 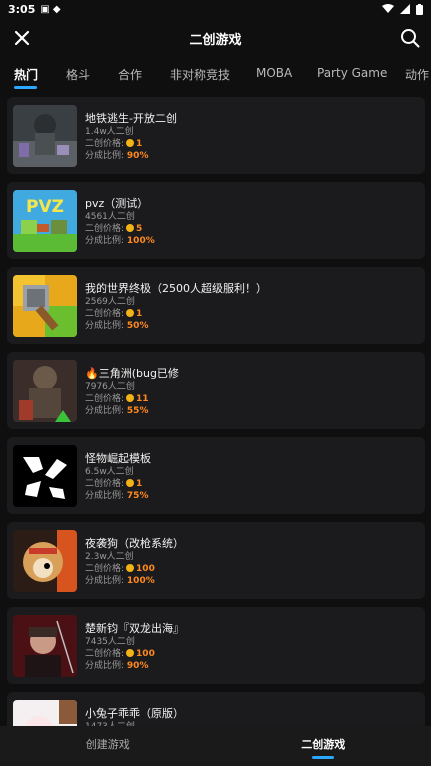 I want to click on share-row: 分成比例: 55%, so click(x=132, y=411).